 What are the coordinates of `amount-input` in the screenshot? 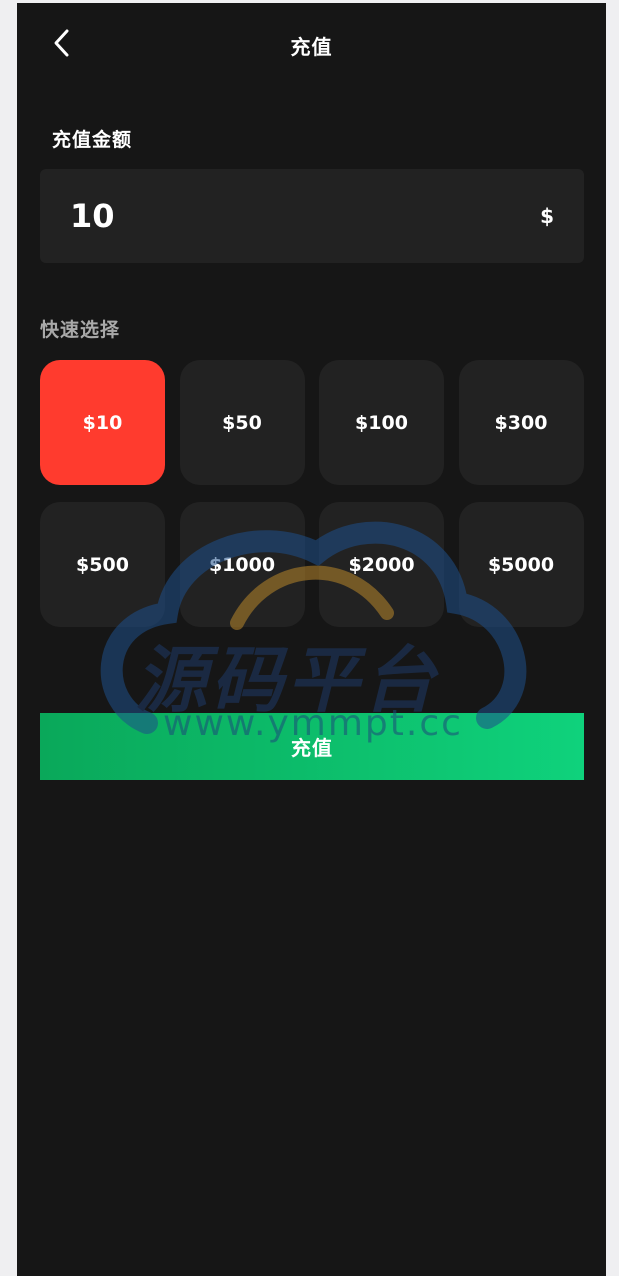 It's located at (280, 216).